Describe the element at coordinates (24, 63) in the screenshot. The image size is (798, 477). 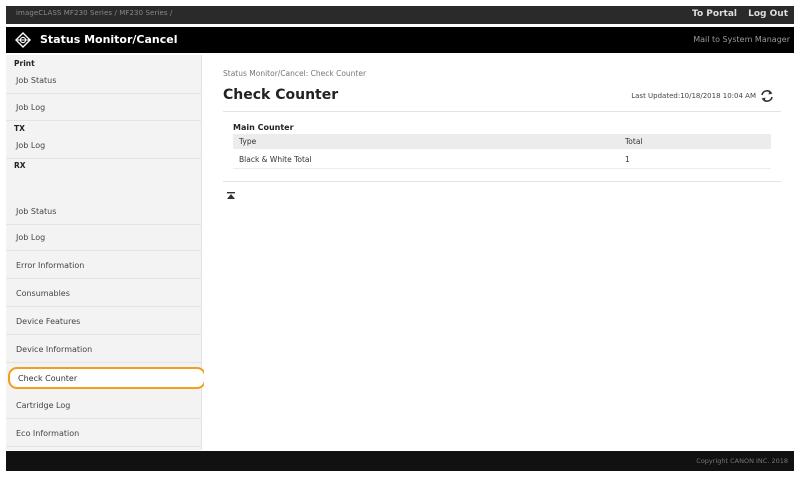
I see `sidebar-section-print: Print` at that location.